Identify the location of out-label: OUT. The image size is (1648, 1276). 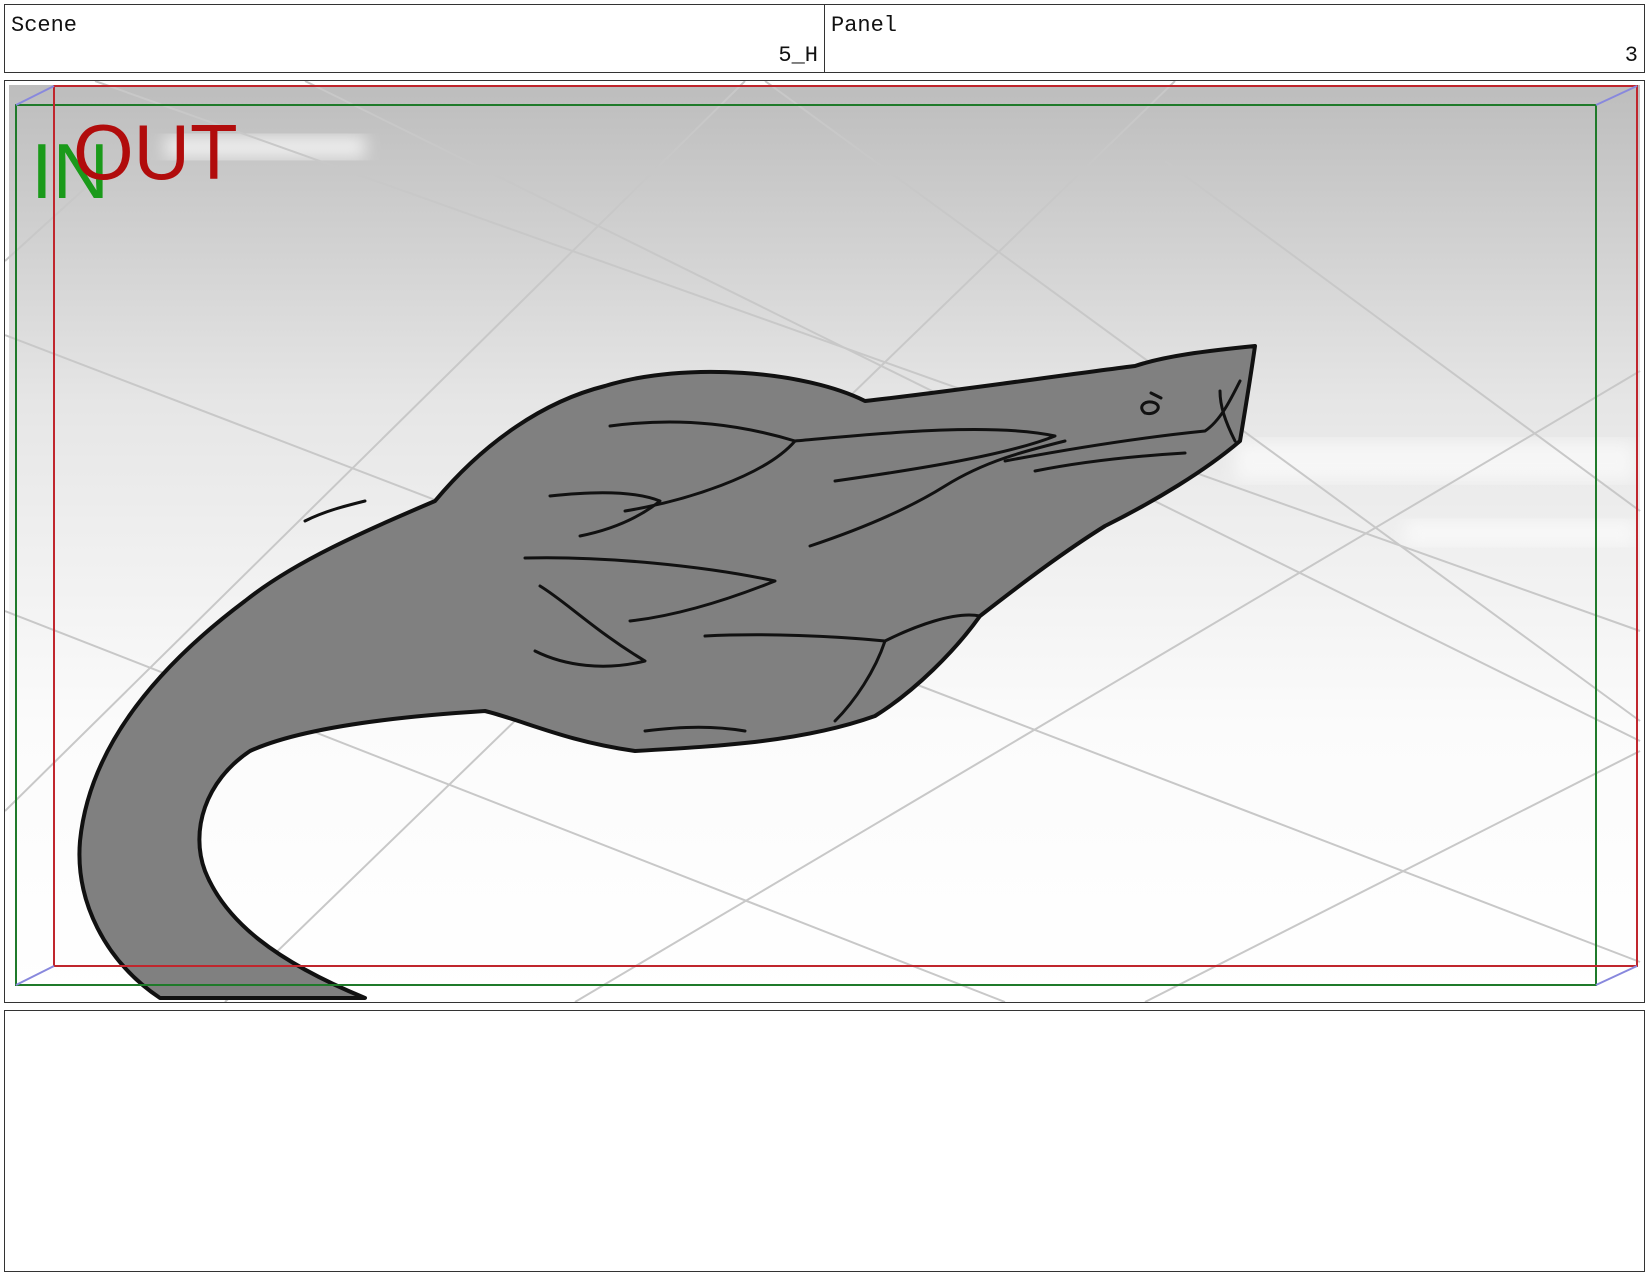
(155, 152).